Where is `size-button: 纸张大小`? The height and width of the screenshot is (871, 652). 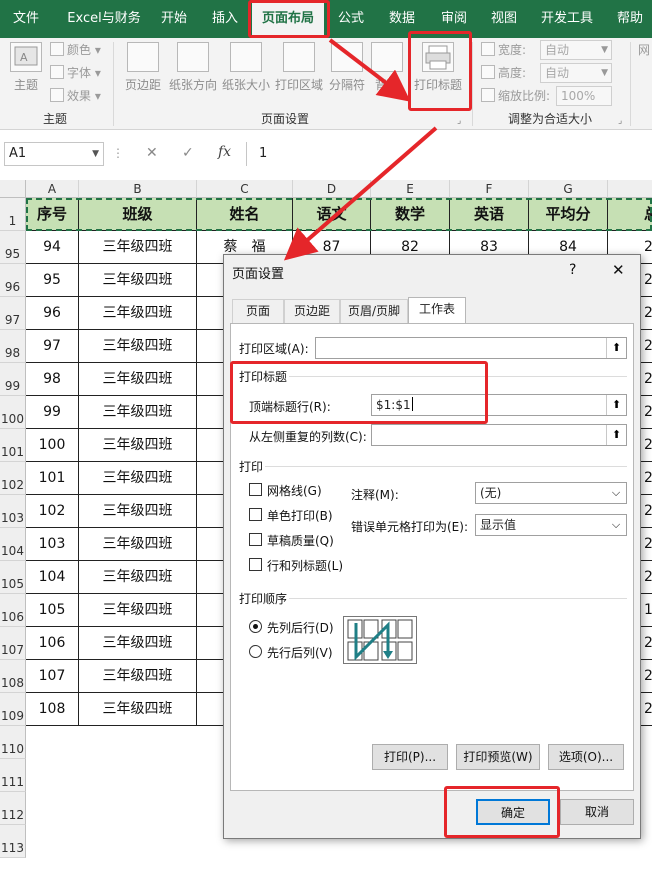 size-button: 纸张大小 is located at coordinates (246, 67).